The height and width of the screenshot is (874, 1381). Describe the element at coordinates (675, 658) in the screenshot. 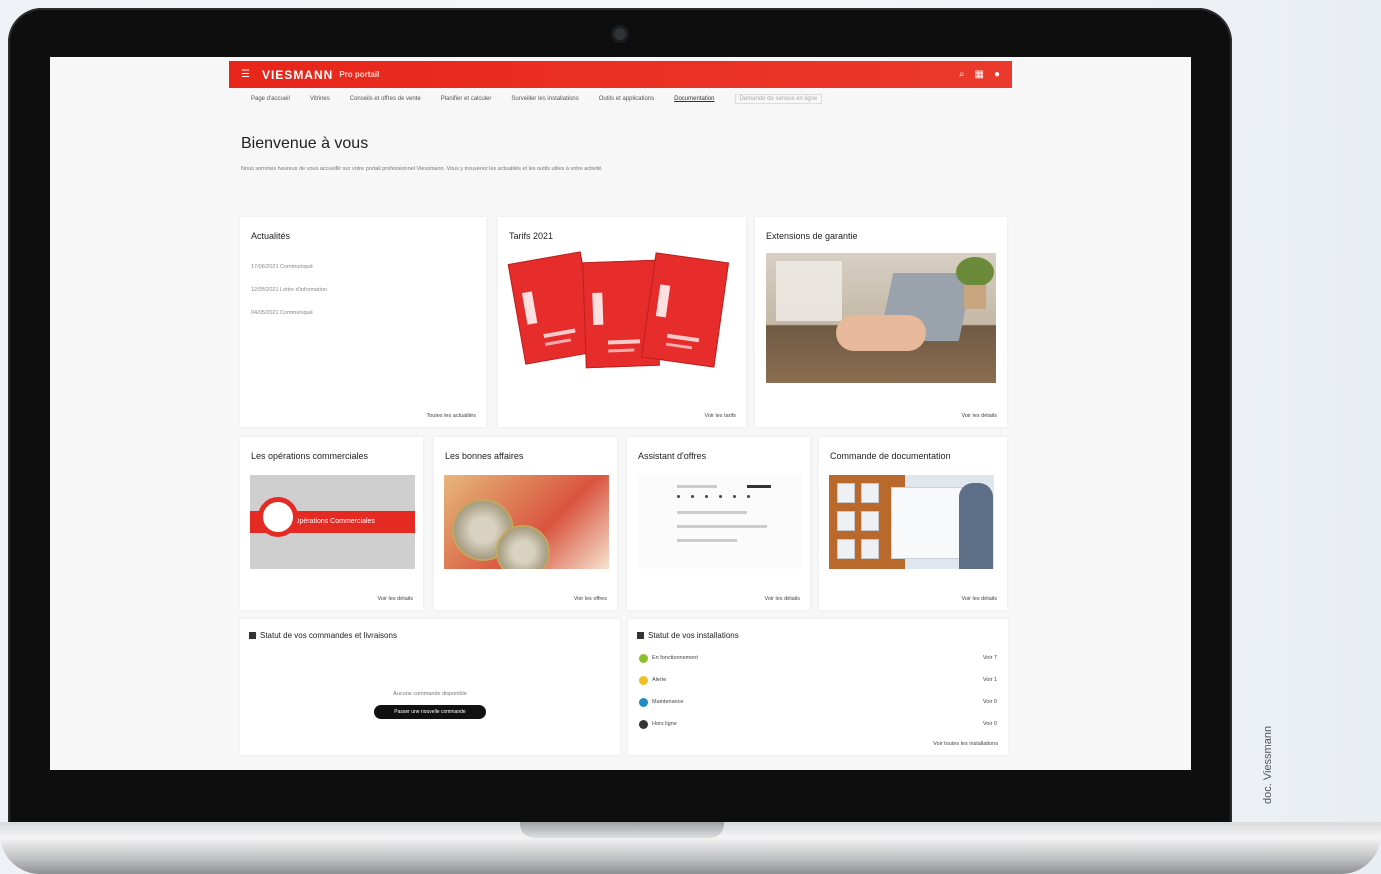

I see `installation-label: En fonctionnement` at that location.